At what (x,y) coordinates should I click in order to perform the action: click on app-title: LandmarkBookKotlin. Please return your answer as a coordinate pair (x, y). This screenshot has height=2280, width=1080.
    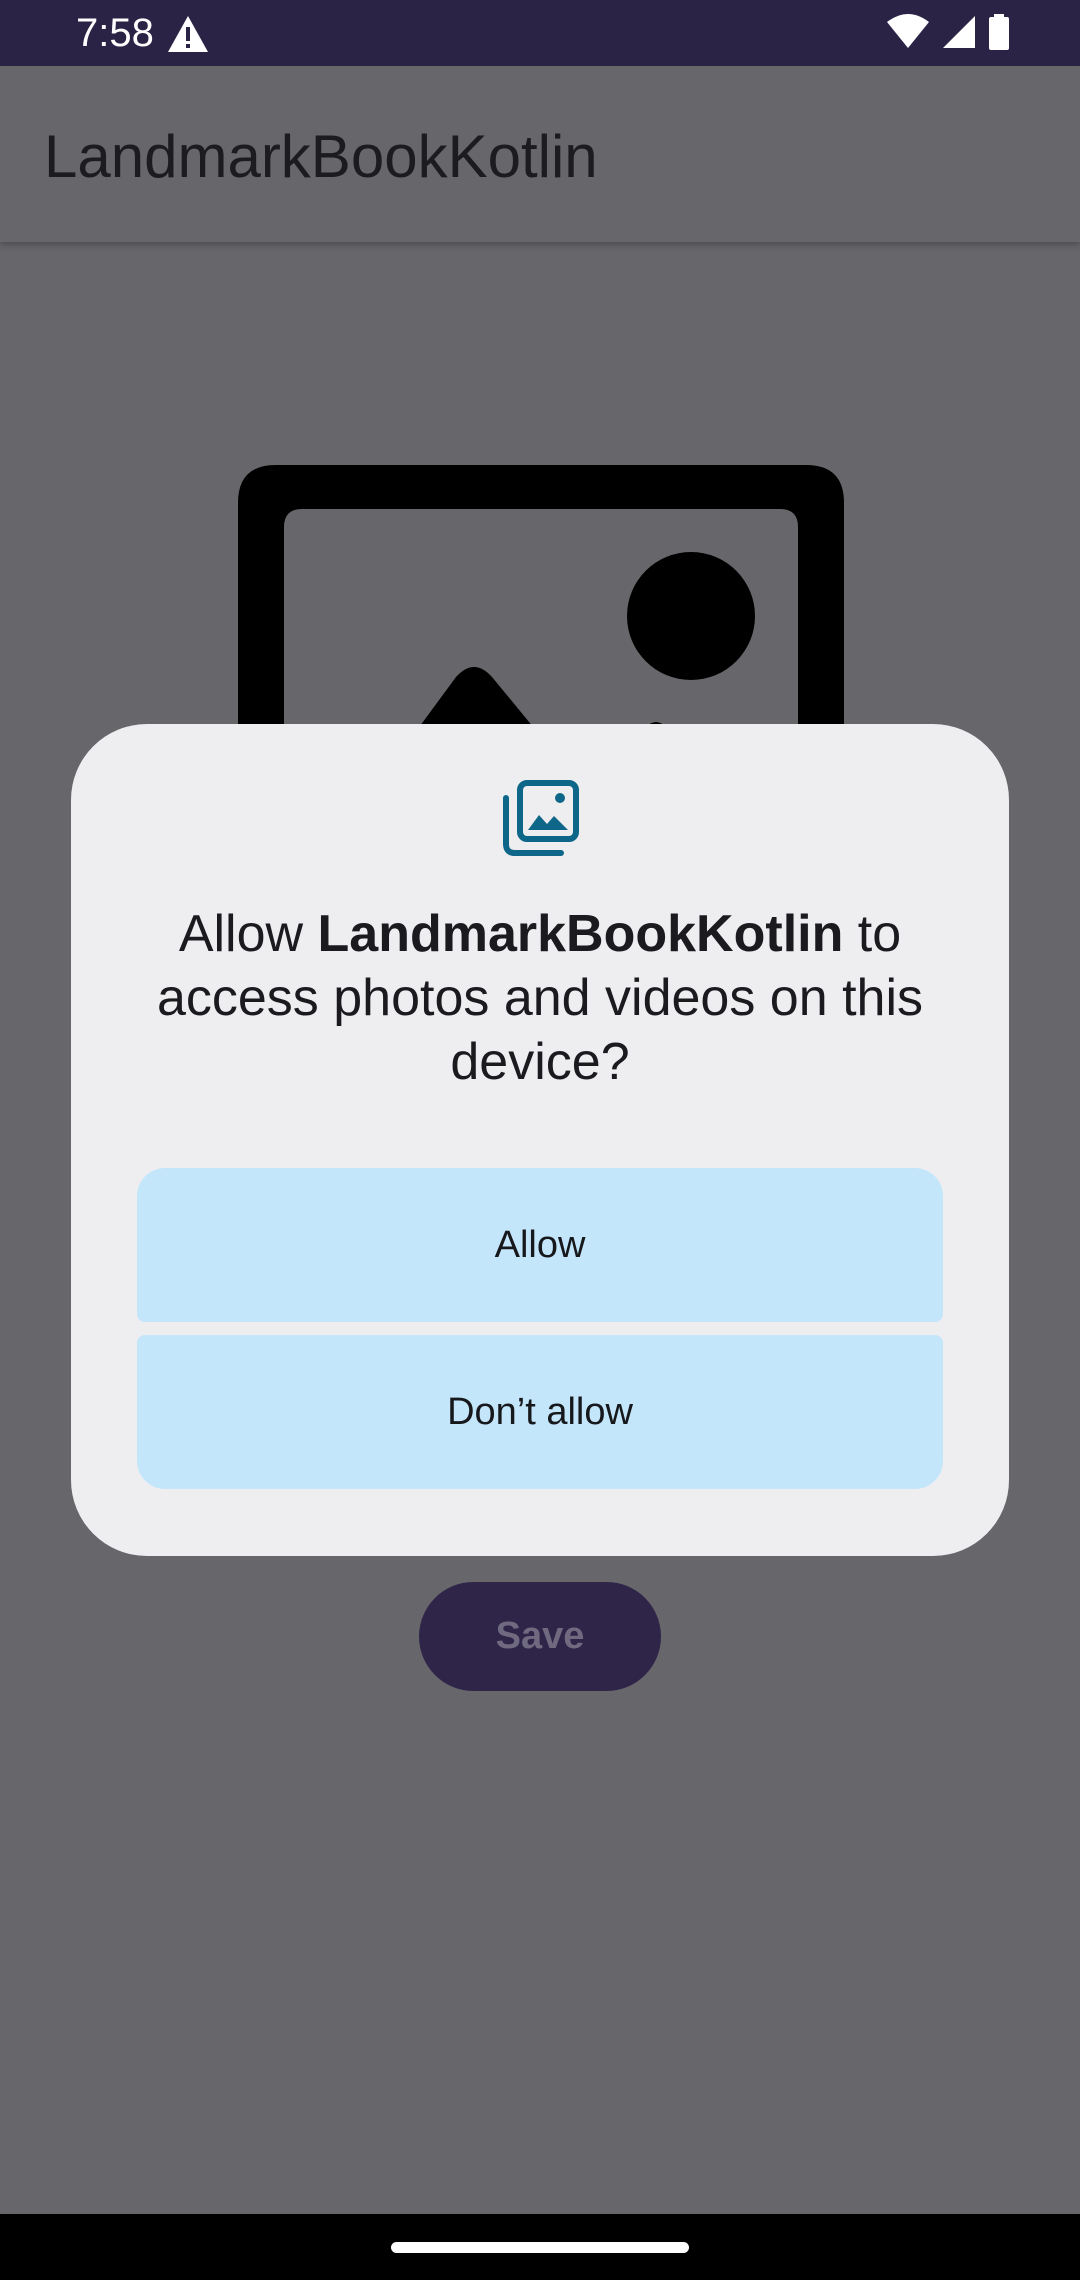
    Looking at the image, I should click on (321, 156).